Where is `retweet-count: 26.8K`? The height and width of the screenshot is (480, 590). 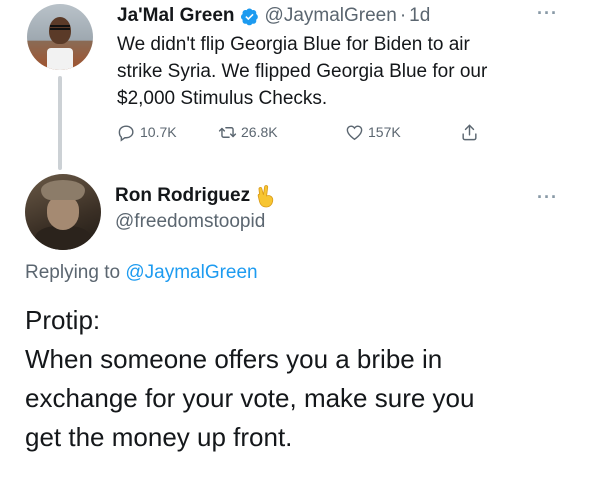 retweet-count: 26.8K is located at coordinates (259, 132).